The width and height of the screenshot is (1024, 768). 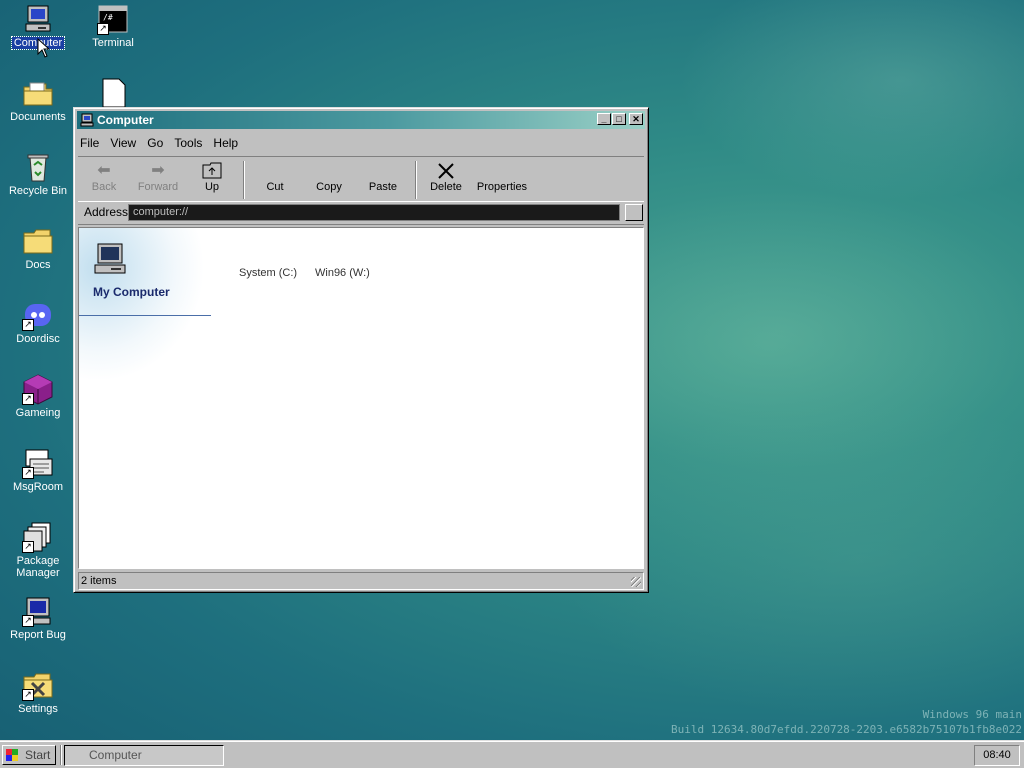 I want to click on desktop-icon-gameing: ↗ Gameing, so click(x=38, y=396).